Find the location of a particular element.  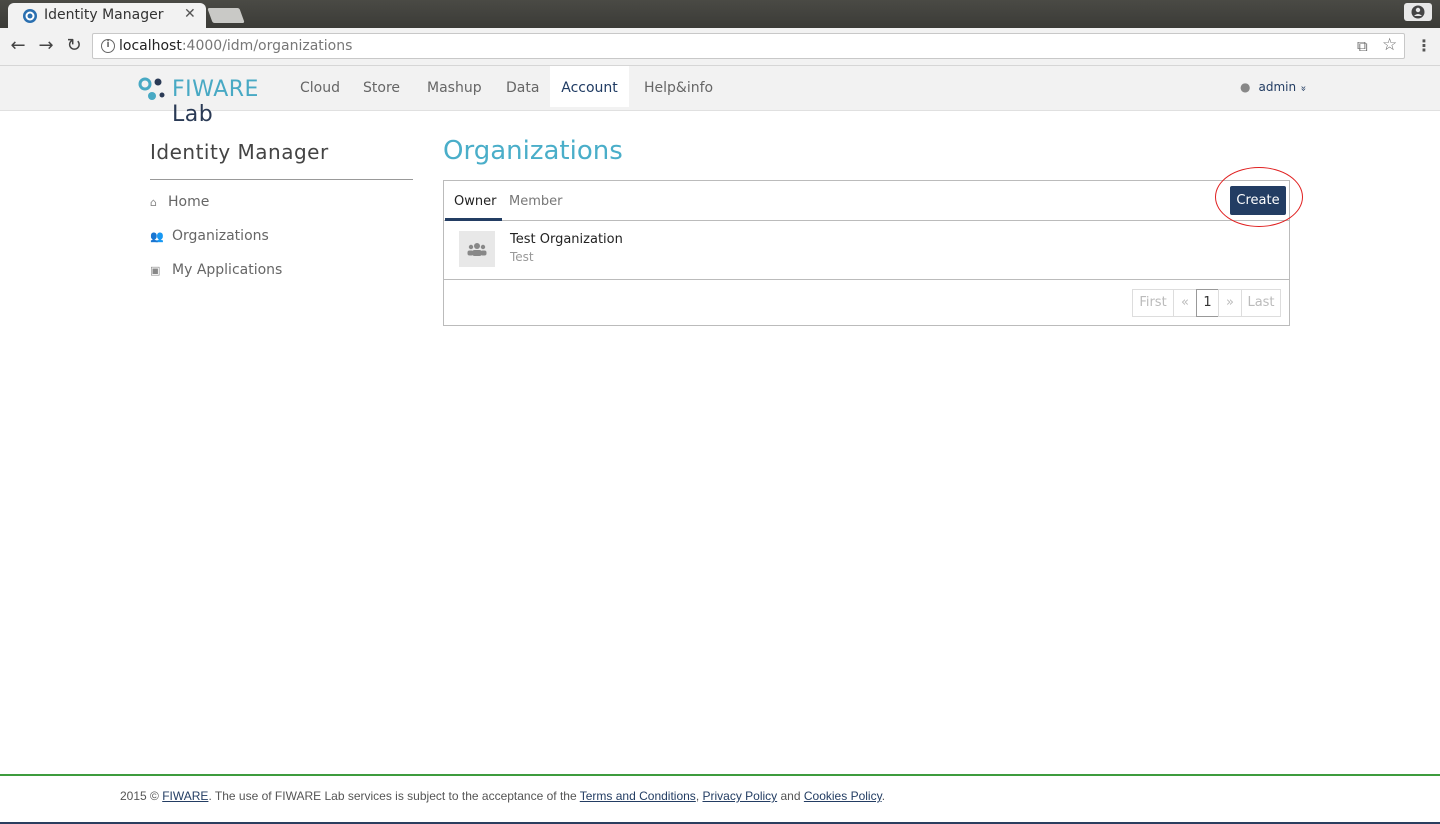

pager-next: » is located at coordinates (1230, 303).